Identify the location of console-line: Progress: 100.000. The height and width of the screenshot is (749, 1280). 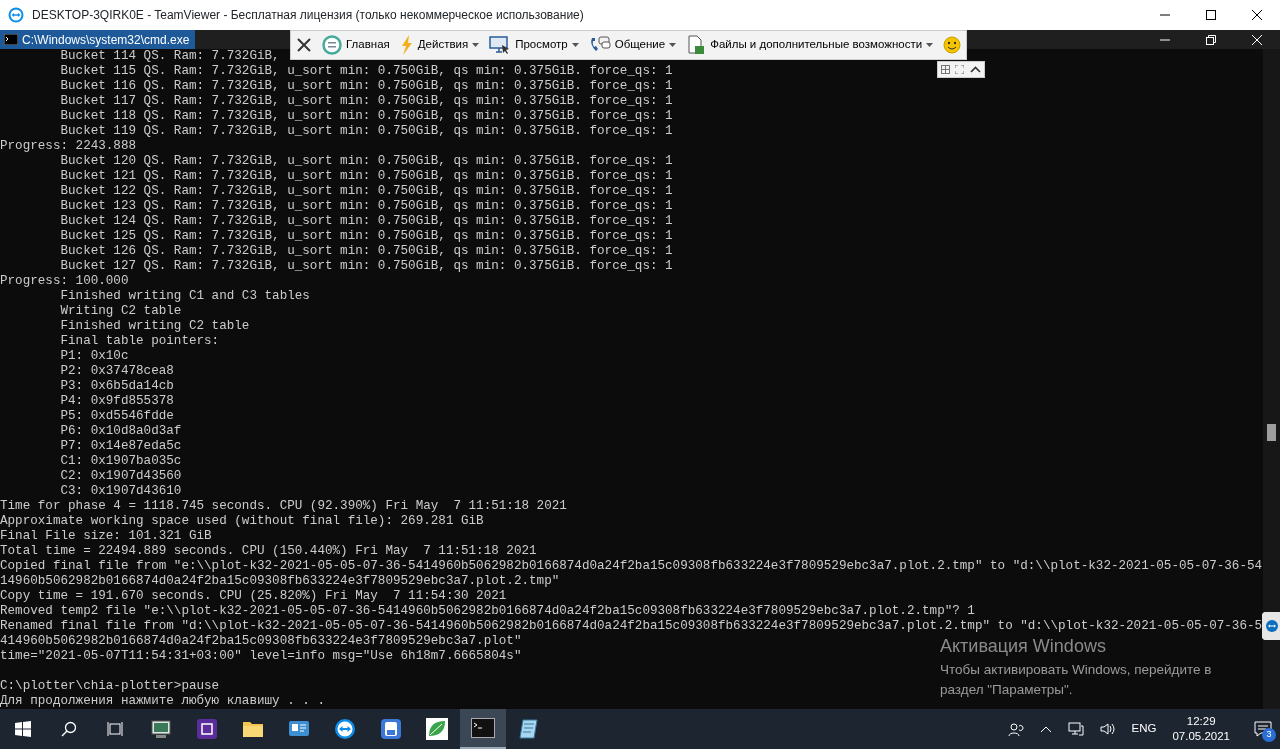
(64, 281).